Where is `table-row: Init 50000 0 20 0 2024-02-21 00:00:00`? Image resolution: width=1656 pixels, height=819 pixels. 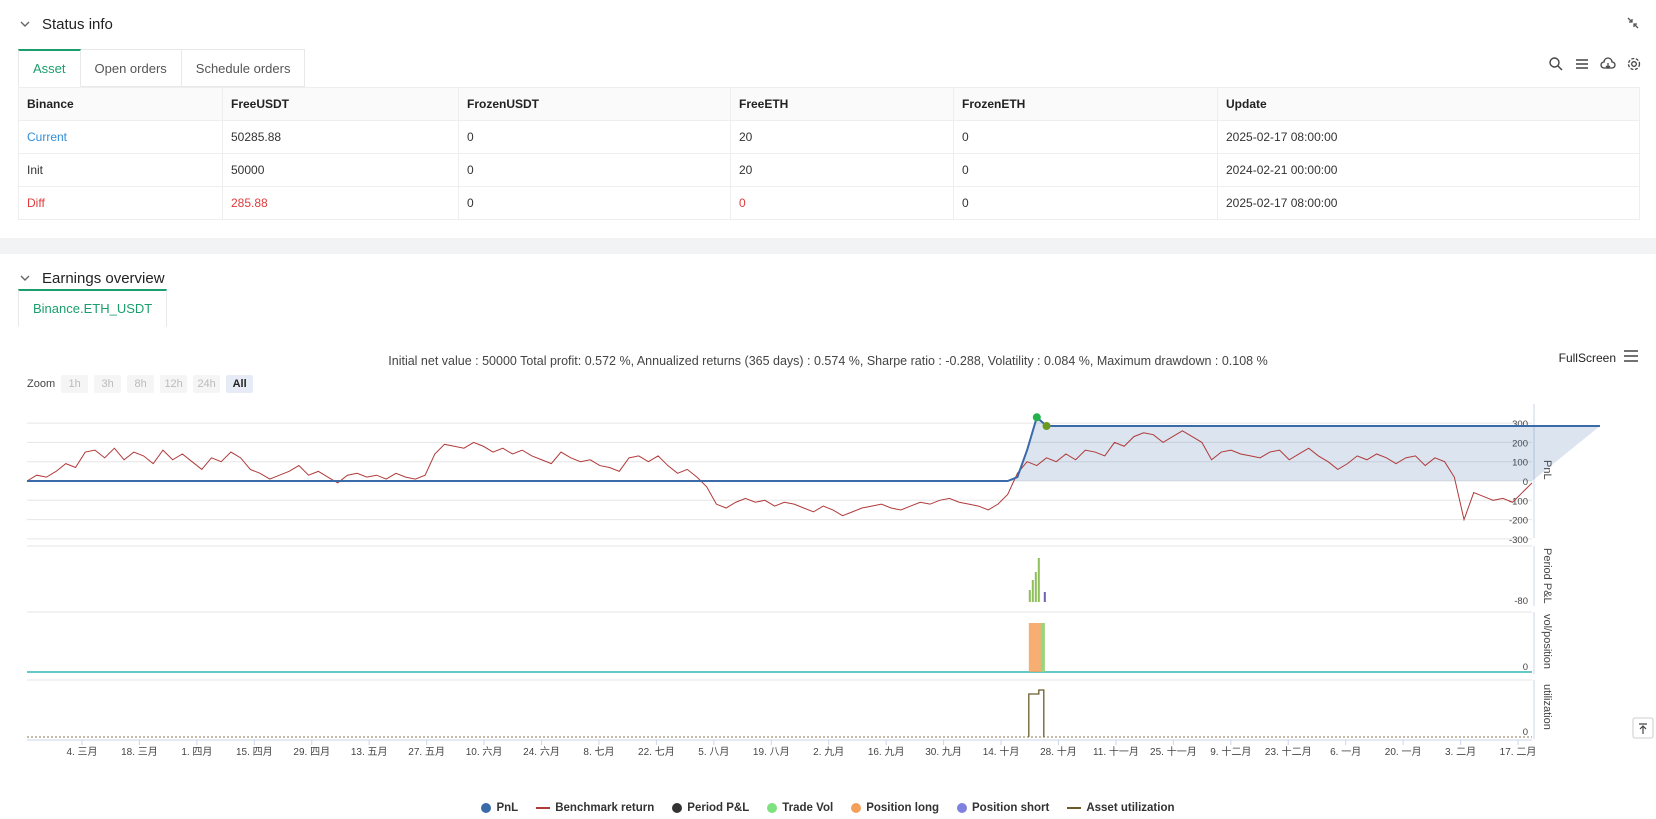
table-row: Init 50000 0 20 0 2024-02-21 00:00:00 is located at coordinates (829, 170).